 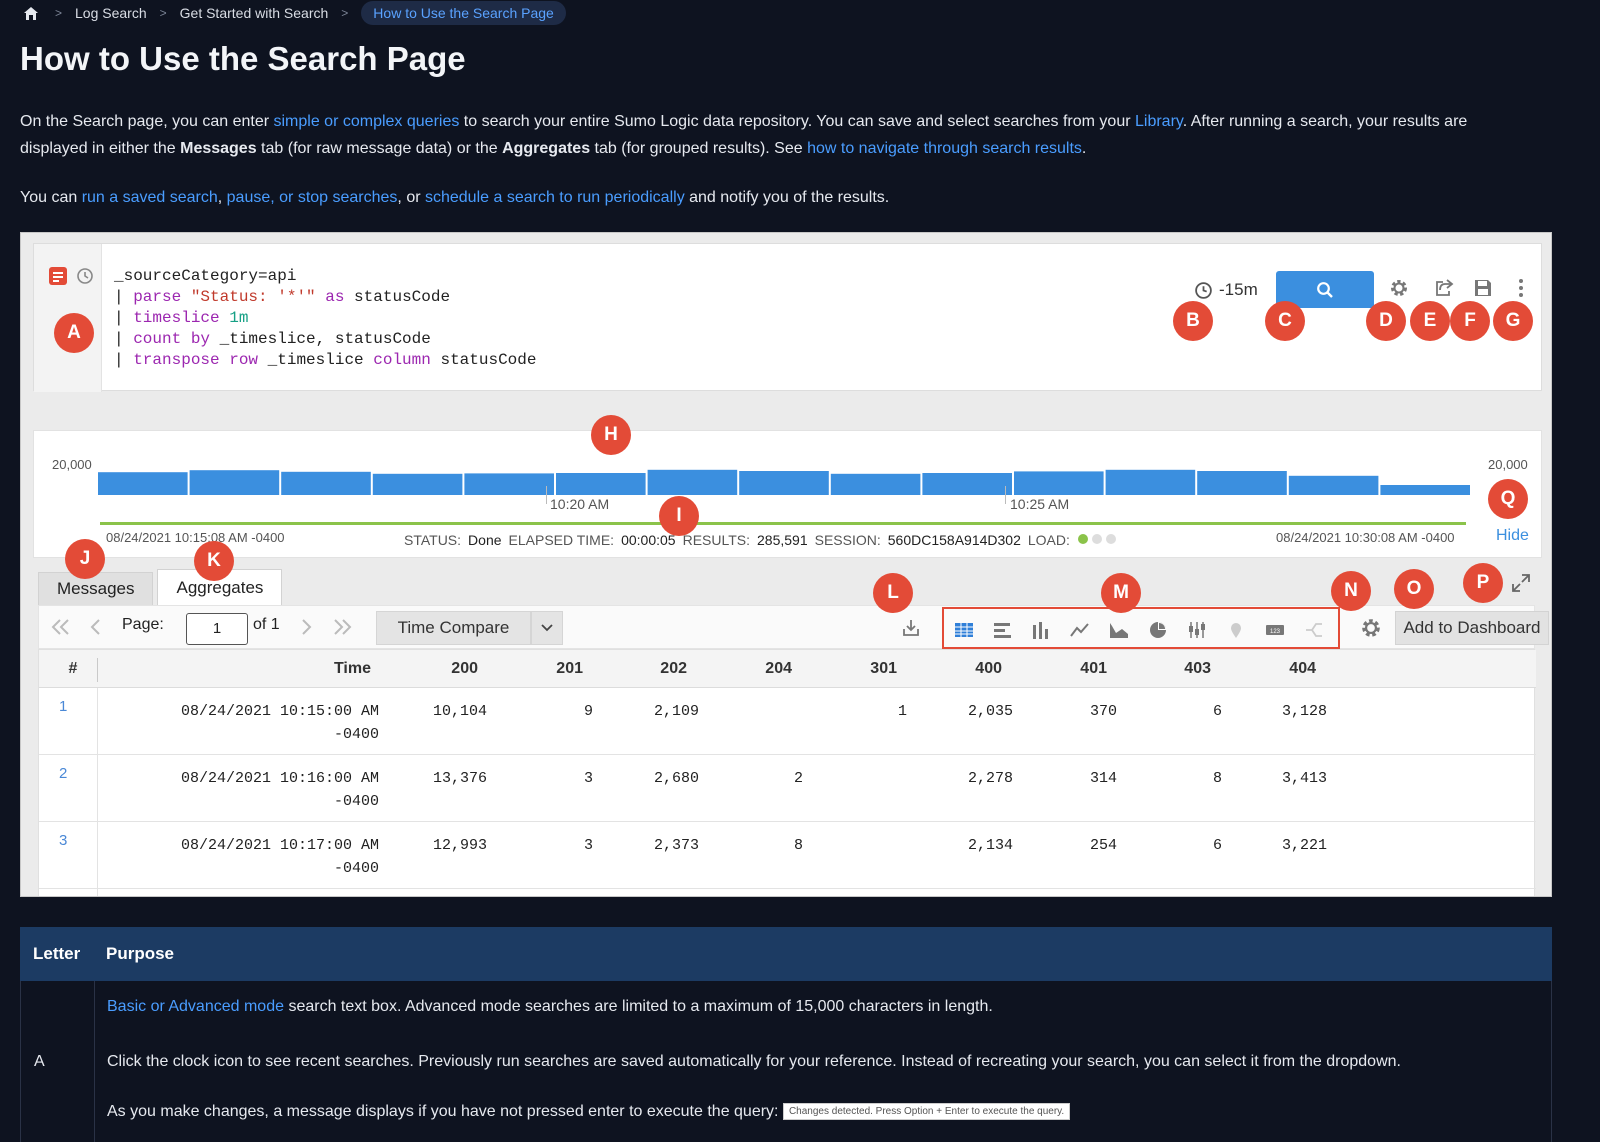 What do you see at coordinates (342, 629) in the screenshot?
I see `last-page-icon` at bounding box center [342, 629].